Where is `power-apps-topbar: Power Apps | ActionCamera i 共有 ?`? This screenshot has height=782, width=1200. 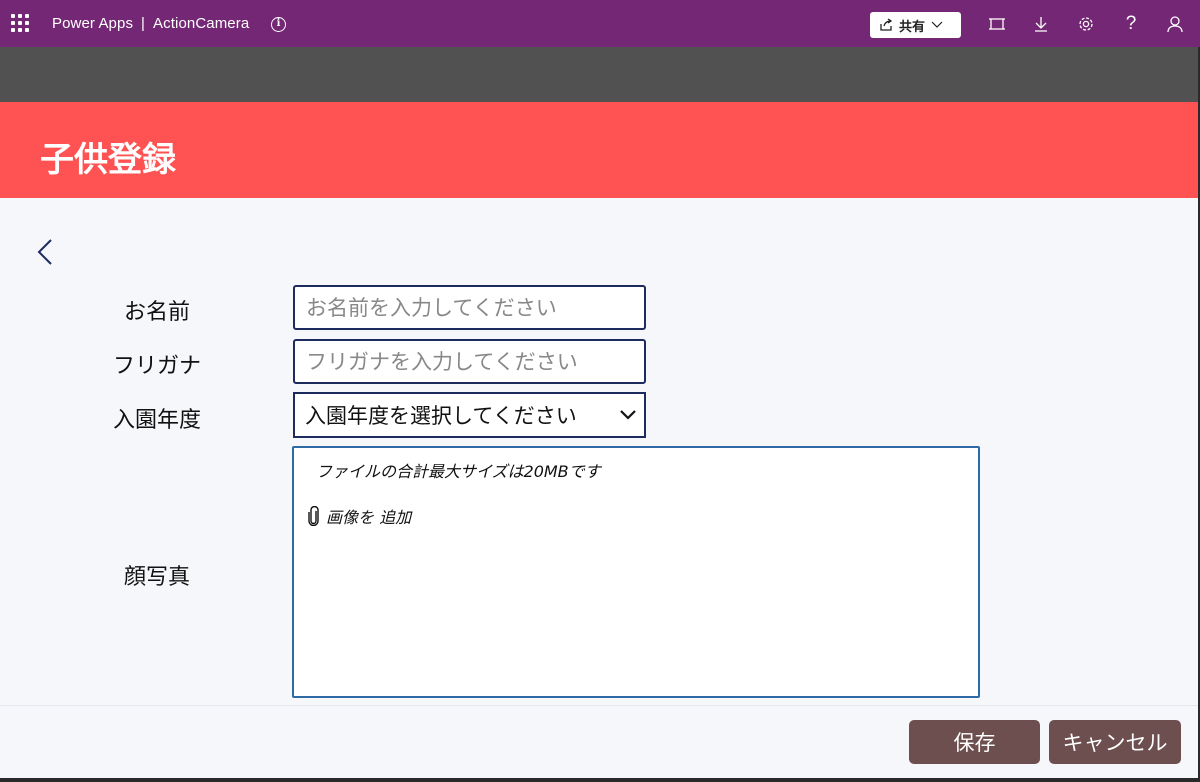
power-apps-topbar: Power Apps | ActionCamera i 共有 ? is located at coordinates (600, 23).